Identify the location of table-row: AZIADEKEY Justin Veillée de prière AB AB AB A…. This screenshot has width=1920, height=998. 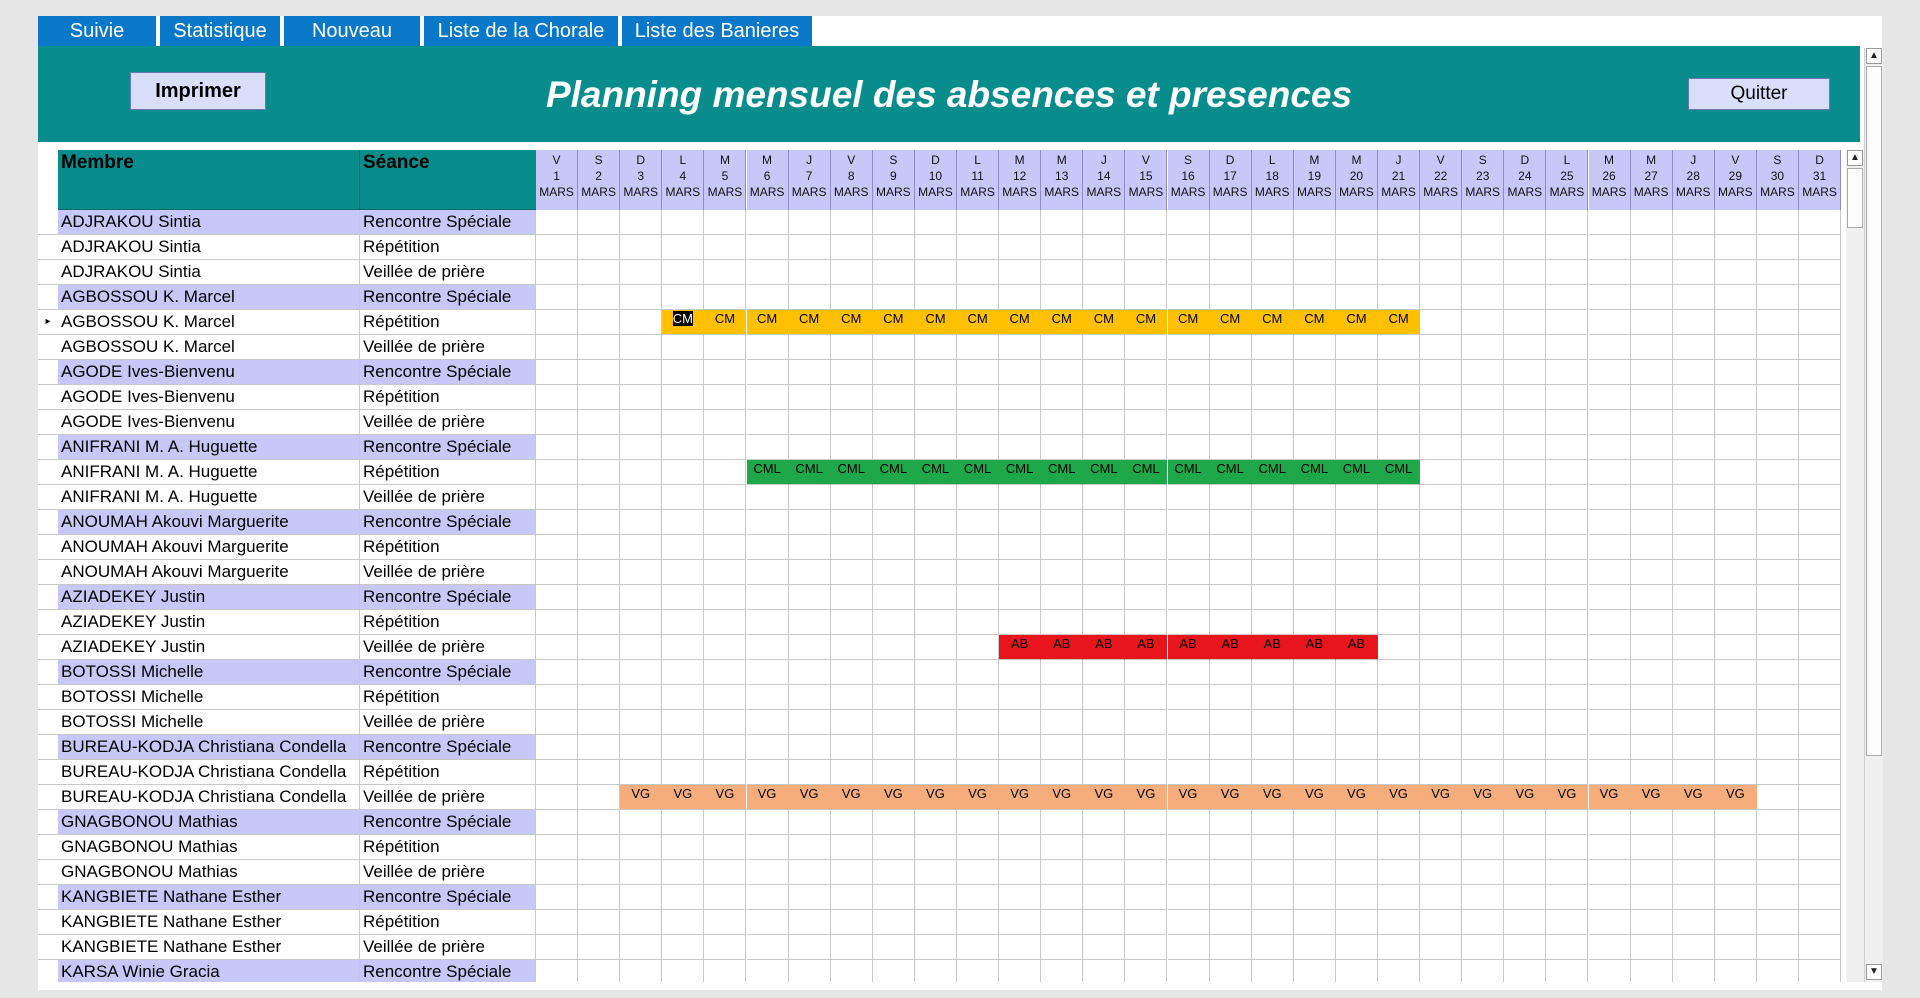
(942, 647).